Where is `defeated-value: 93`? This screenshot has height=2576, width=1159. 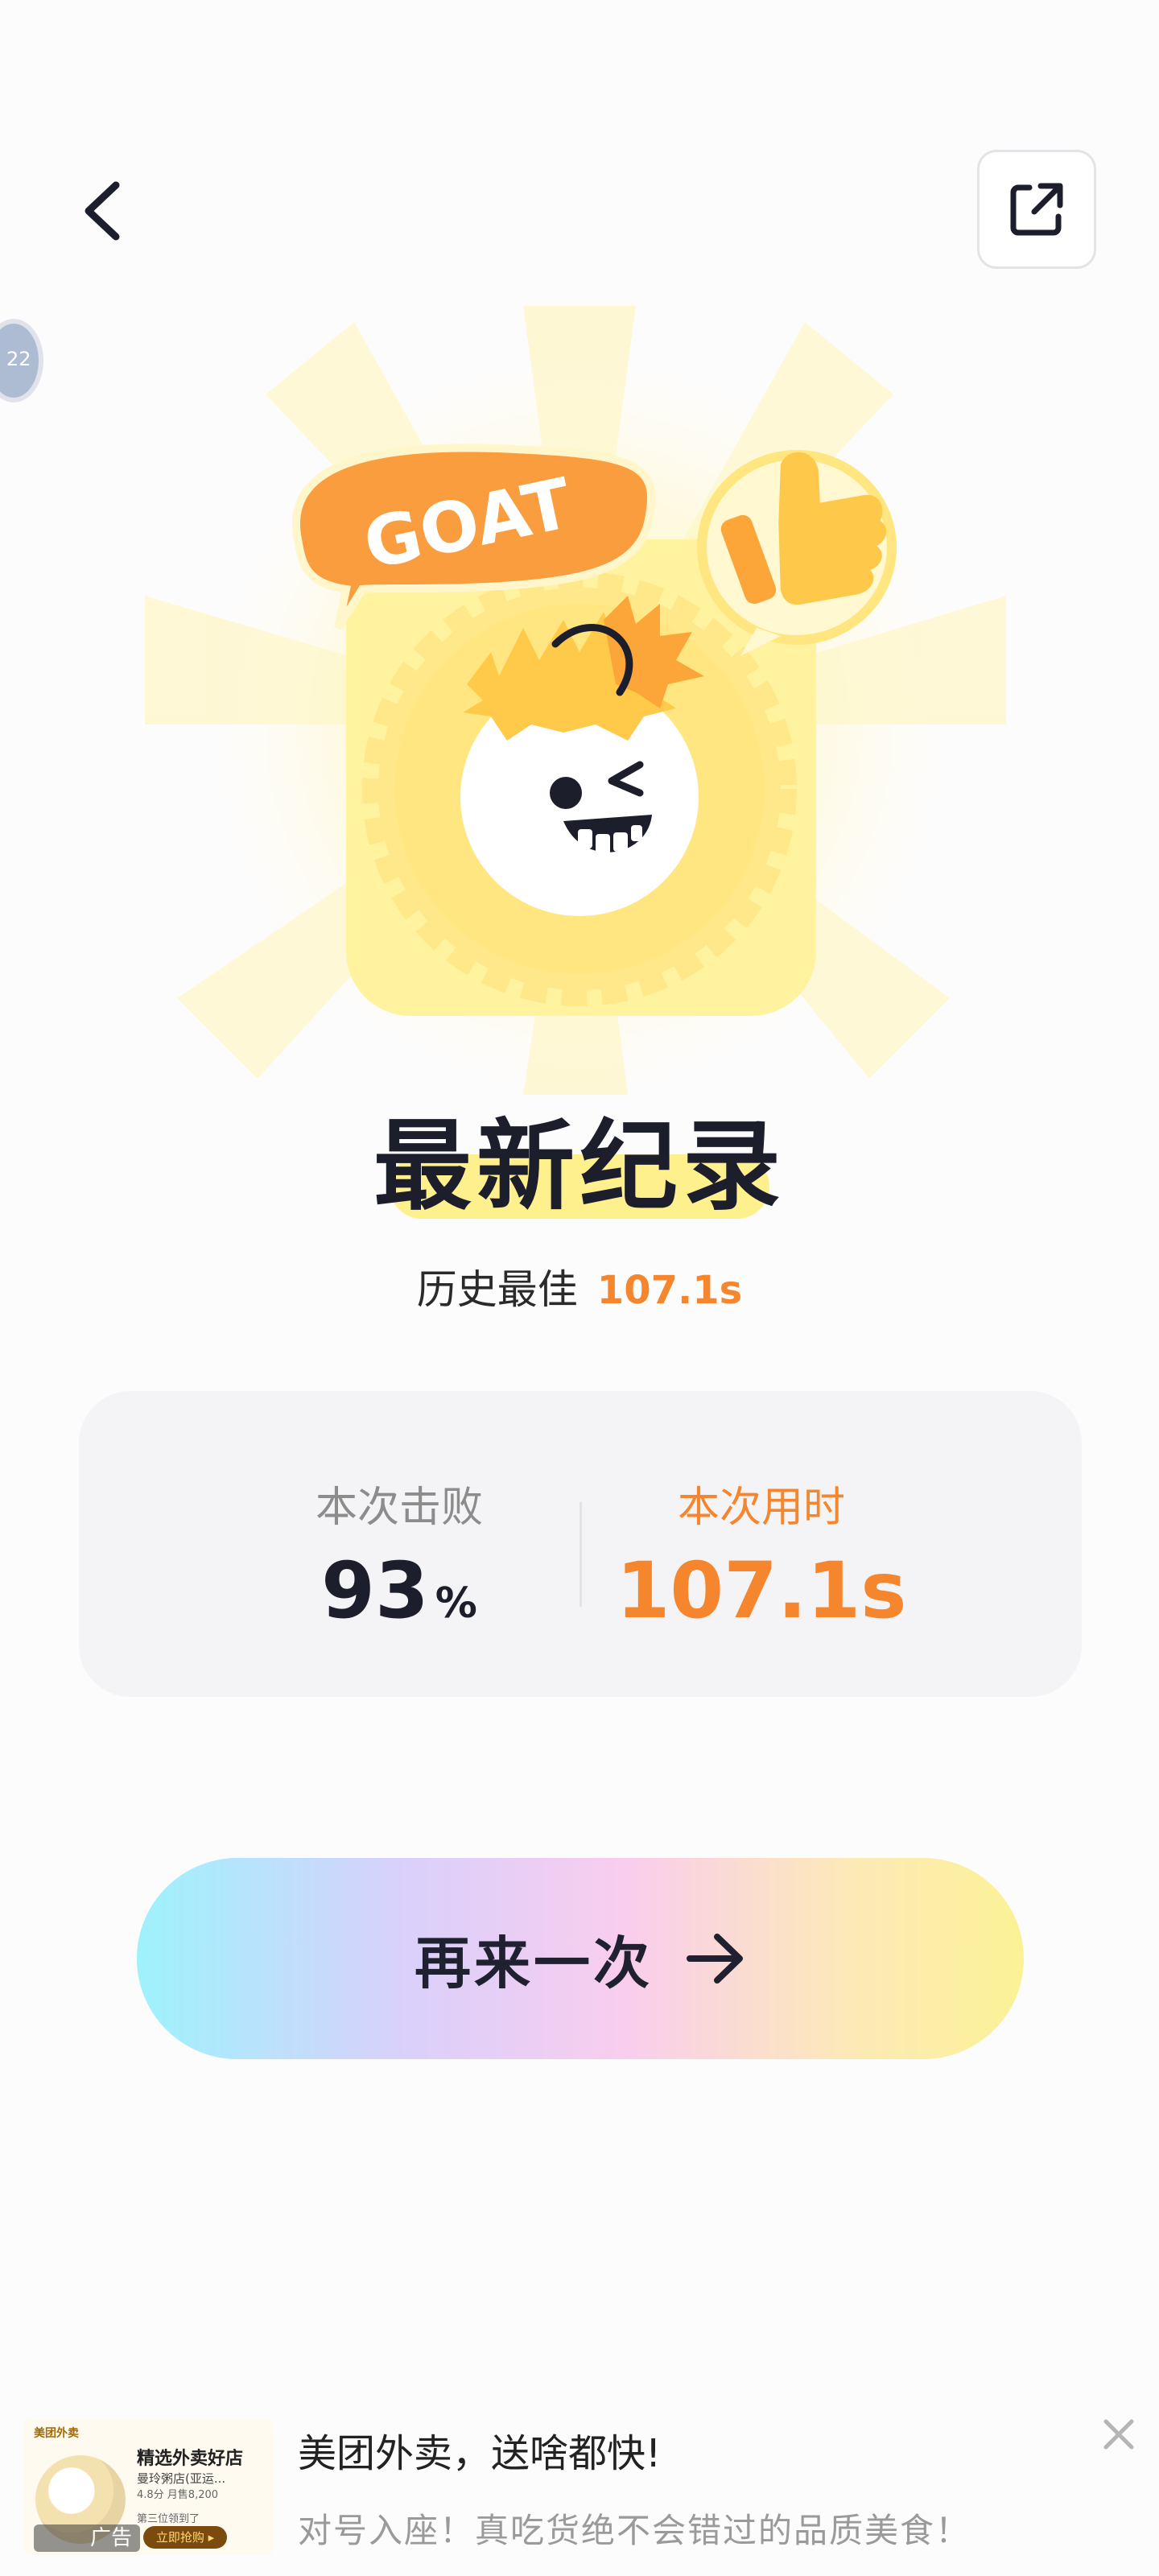 defeated-value: 93 is located at coordinates (375, 1591).